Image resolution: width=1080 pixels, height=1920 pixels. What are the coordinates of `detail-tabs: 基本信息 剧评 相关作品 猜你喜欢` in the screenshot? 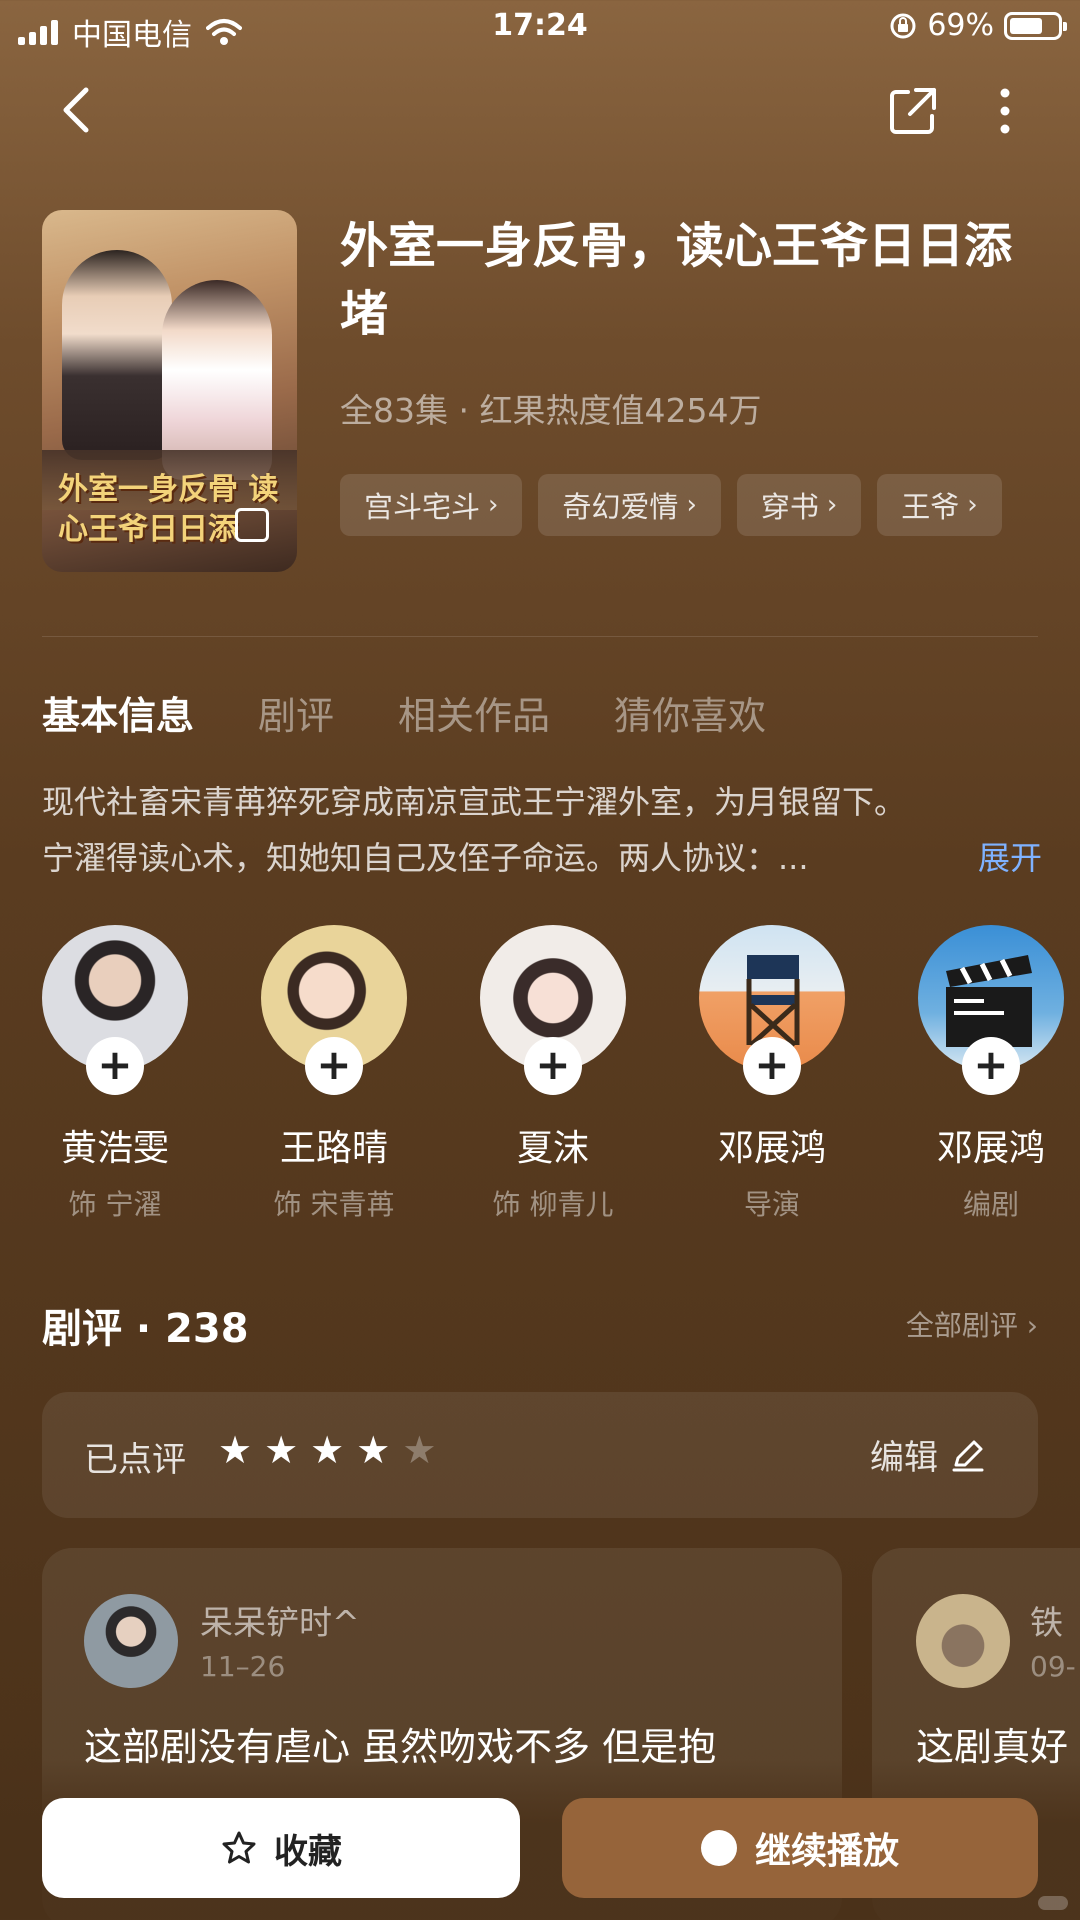 It's located at (404, 712).